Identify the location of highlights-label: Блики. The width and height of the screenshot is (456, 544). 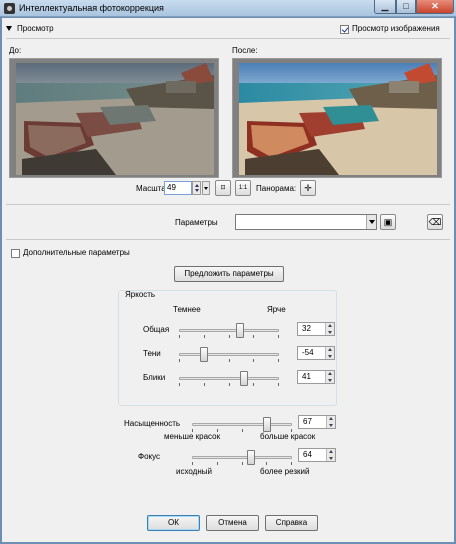
(154, 377).